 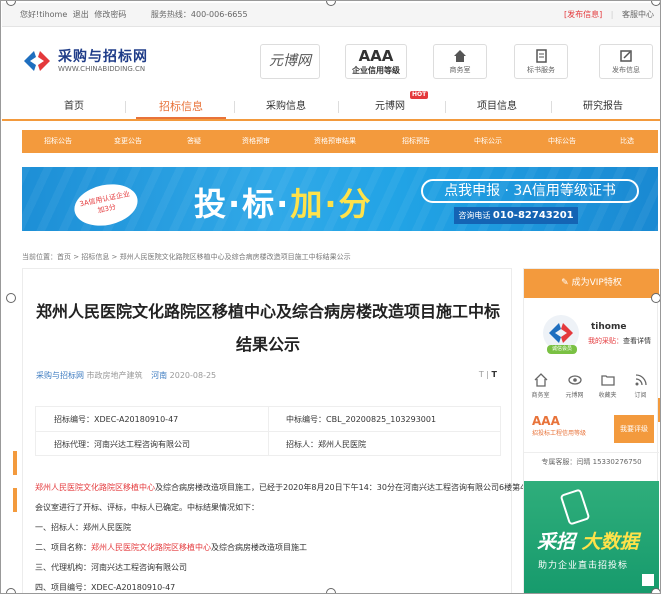 I want to click on yuanbo-label: 元博网, so click(x=290, y=61).